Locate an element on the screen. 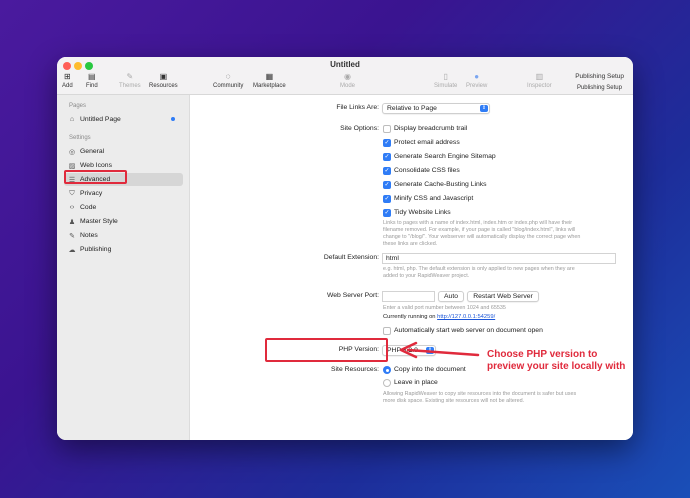  default-extension-label: Default Extension: is located at coordinates (351, 257).